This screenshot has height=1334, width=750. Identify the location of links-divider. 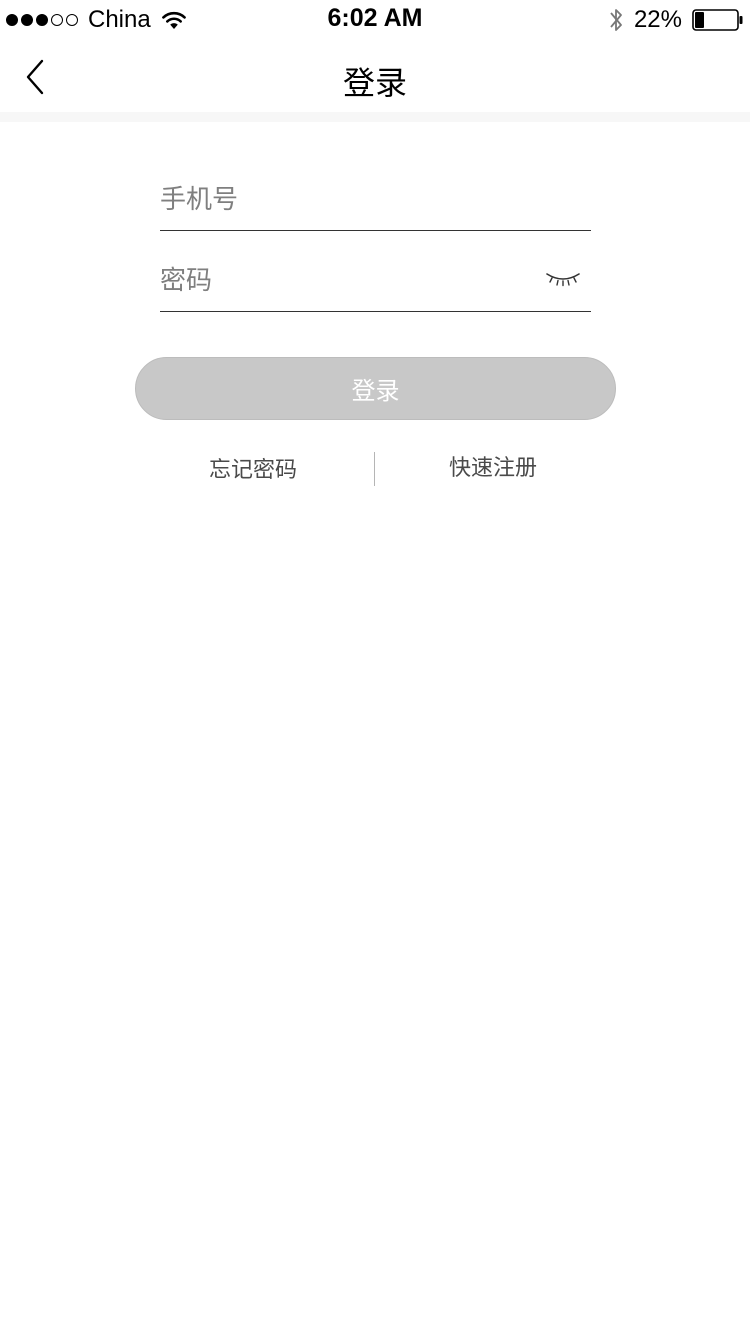
(374, 469).